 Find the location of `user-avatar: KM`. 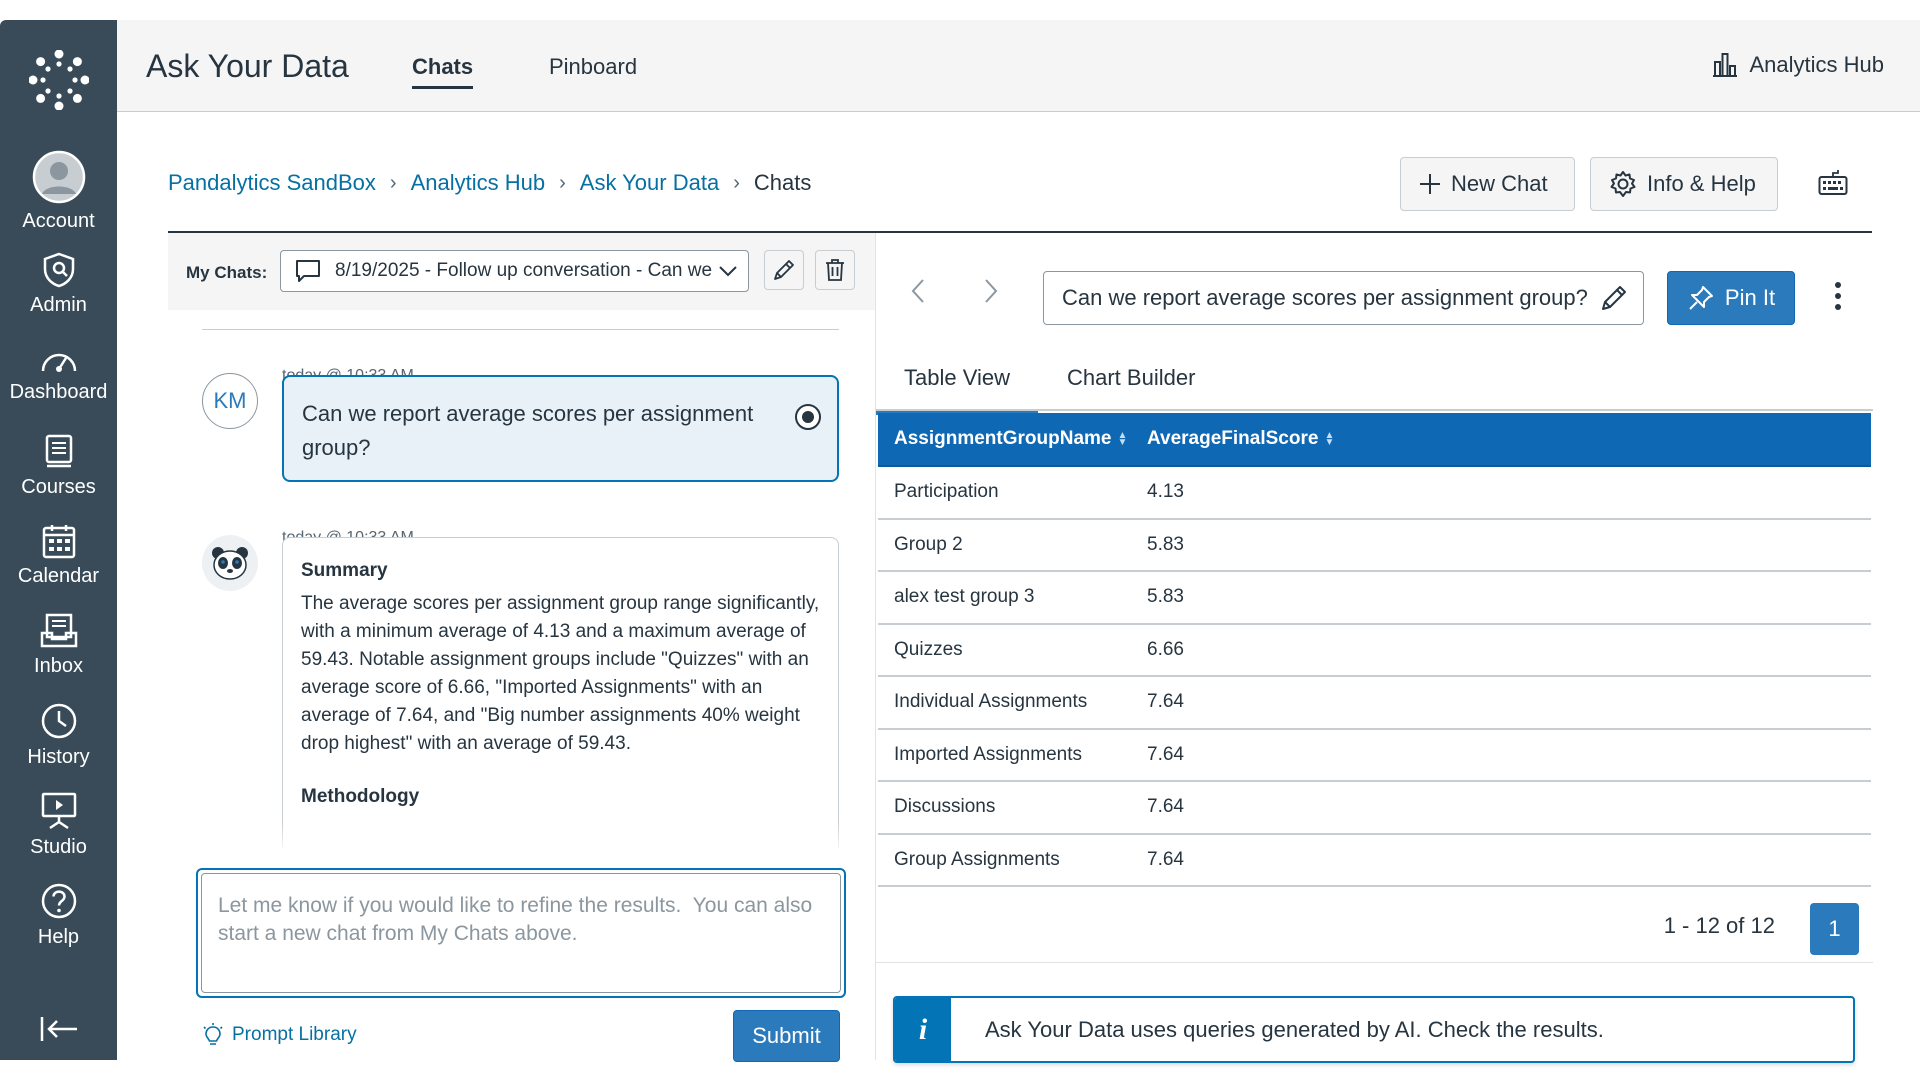

user-avatar: KM is located at coordinates (230, 401).